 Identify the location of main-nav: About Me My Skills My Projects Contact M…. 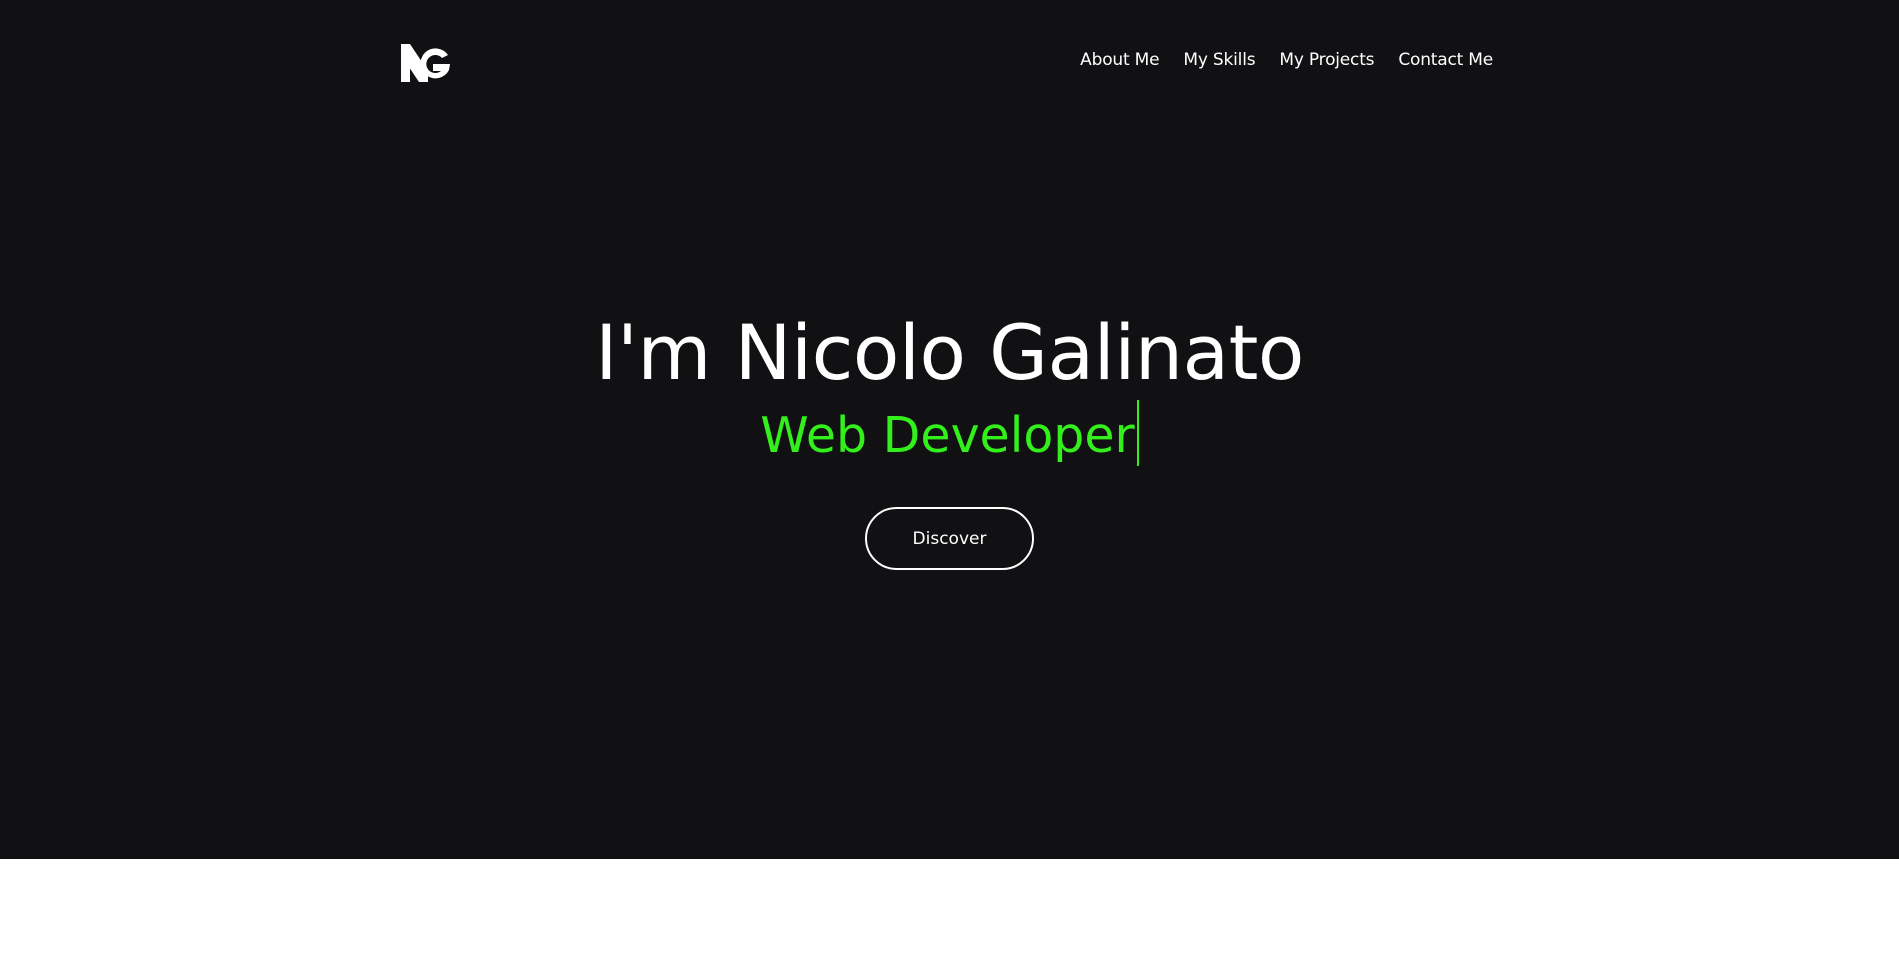
(1286, 60).